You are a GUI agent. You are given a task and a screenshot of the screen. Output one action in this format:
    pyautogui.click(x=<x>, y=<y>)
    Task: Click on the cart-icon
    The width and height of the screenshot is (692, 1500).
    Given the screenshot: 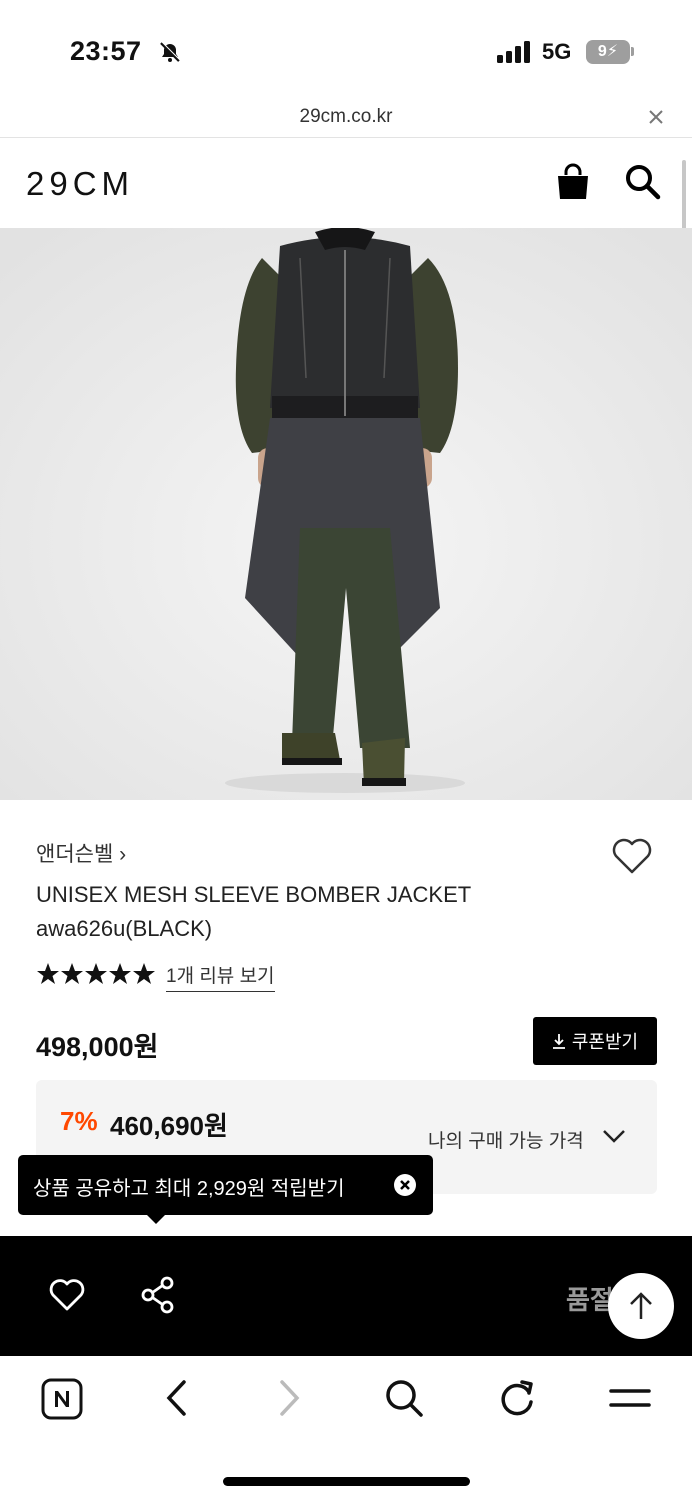 What is the action you would take?
    pyautogui.click(x=573, y=182)
    